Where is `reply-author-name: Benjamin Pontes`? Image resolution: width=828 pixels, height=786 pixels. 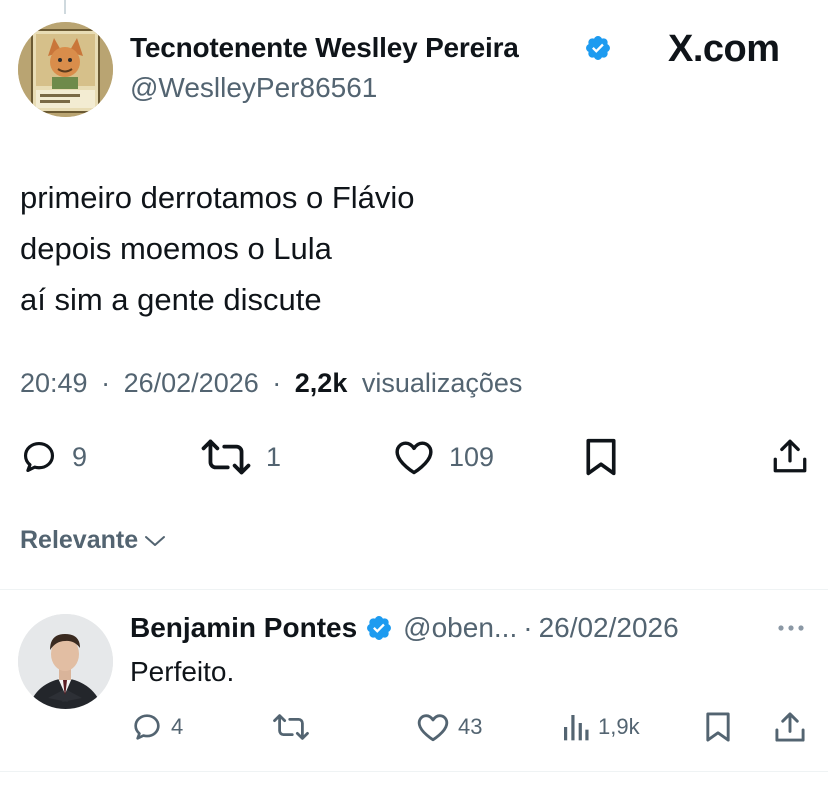
reply-author-name: Benjamin Pontes is located at coordinates (243, 628).